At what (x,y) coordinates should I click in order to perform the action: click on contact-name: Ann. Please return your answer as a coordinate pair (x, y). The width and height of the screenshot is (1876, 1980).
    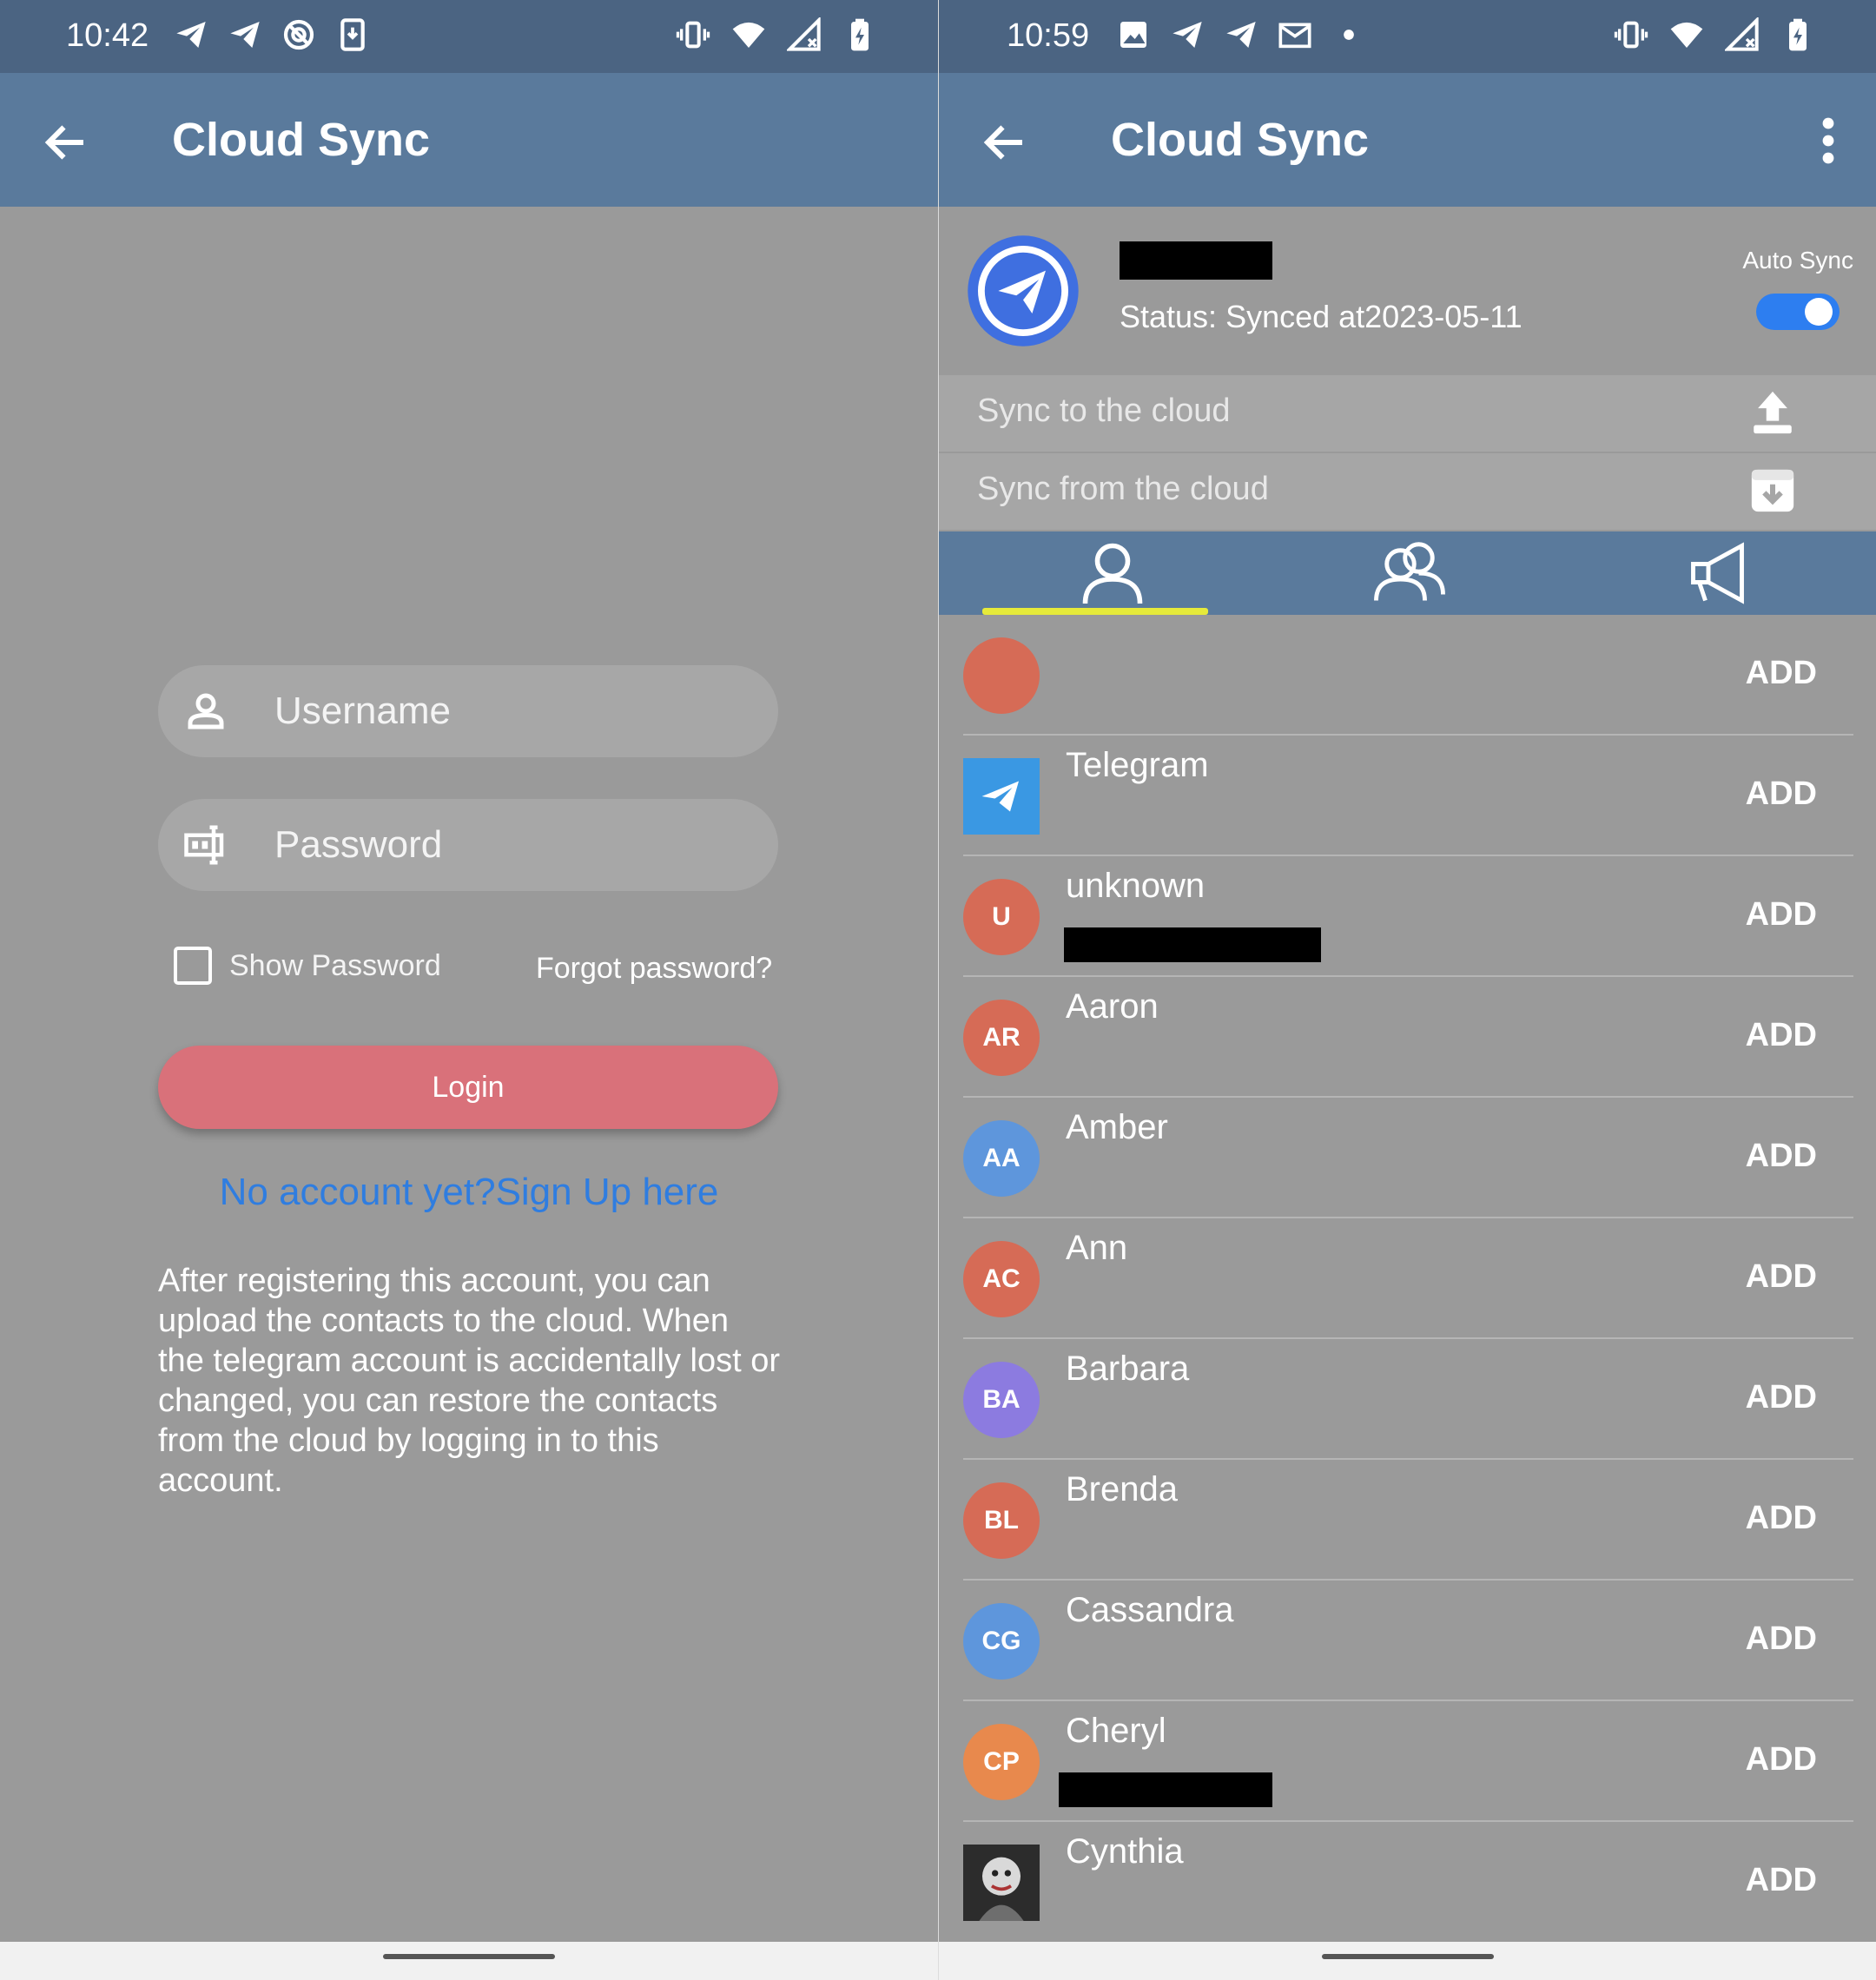
    Looking at the image, I should click on (1097, 1248).